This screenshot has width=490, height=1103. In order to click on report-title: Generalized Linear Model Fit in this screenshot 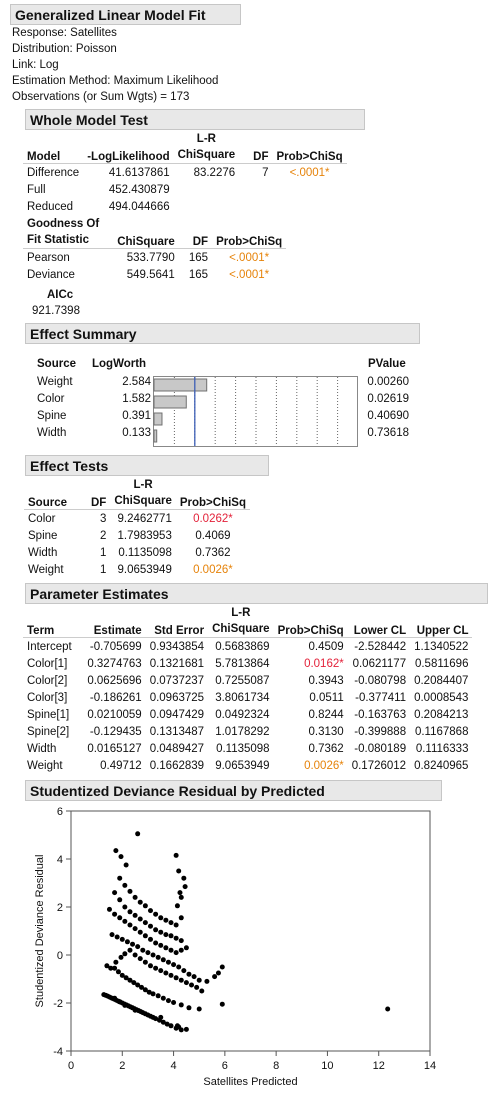, I will do `click(125, 14)`.